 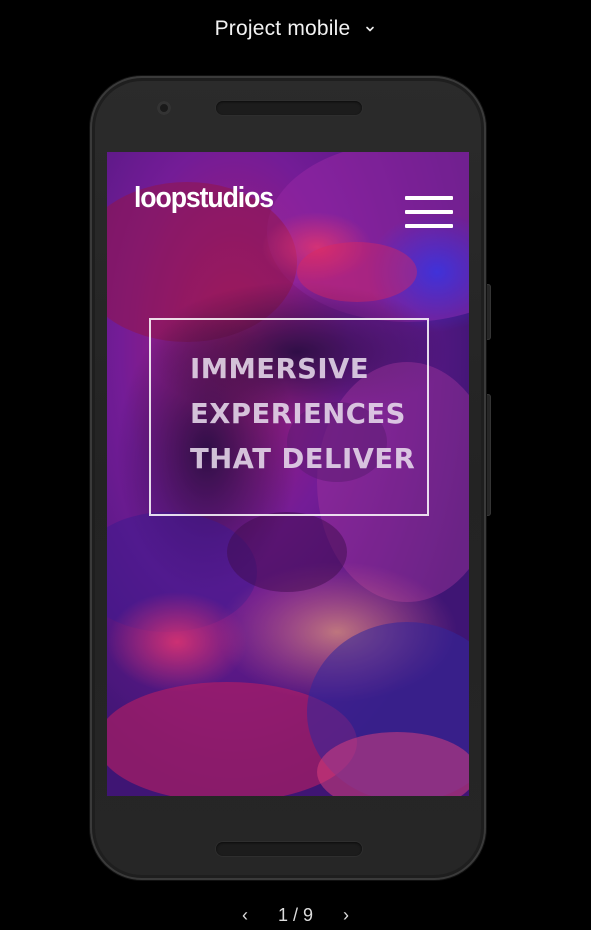 What do you see at coordinates (164, 108) in the screenshot?
I see `front-camera` at bounding box center [164, 108].